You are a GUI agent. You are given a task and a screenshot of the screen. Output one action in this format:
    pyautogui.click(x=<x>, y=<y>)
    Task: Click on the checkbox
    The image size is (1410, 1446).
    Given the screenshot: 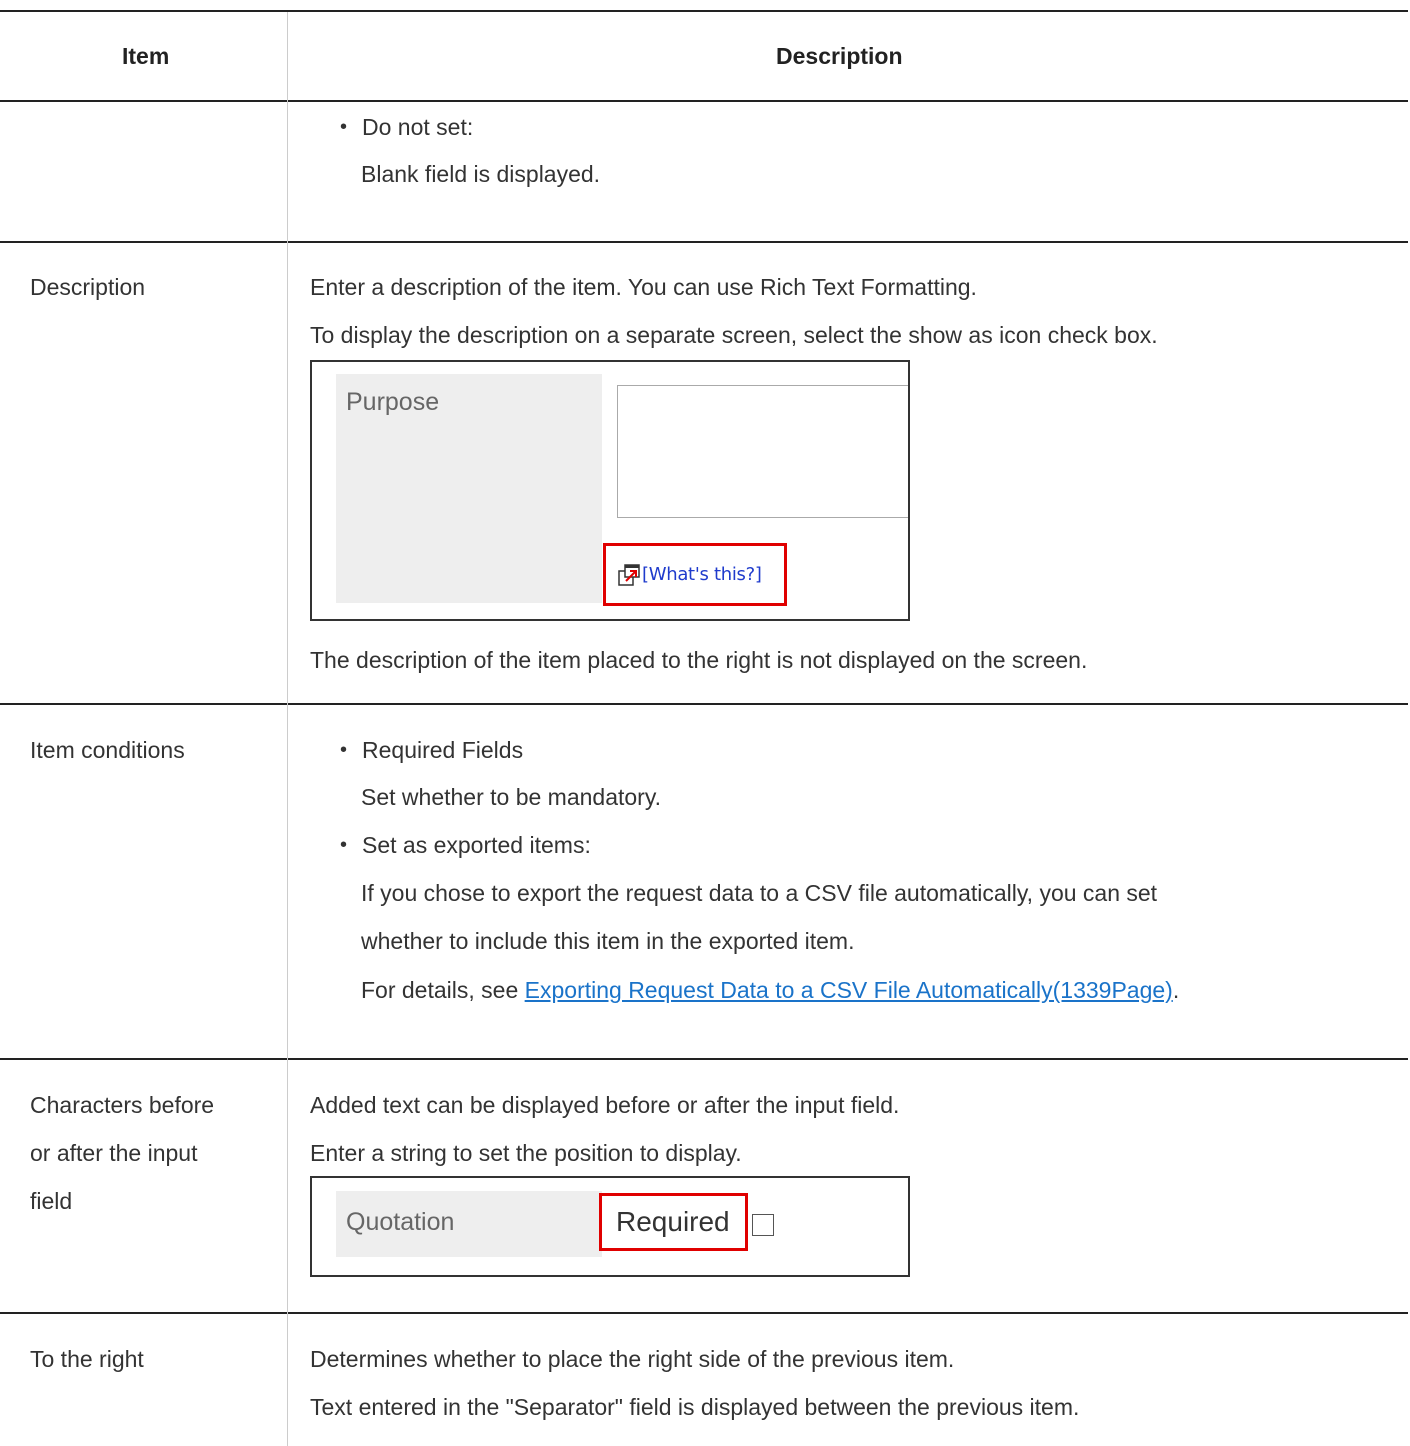 What is the action you would take?
    pyautogui.click(x=763, y=1225)
    